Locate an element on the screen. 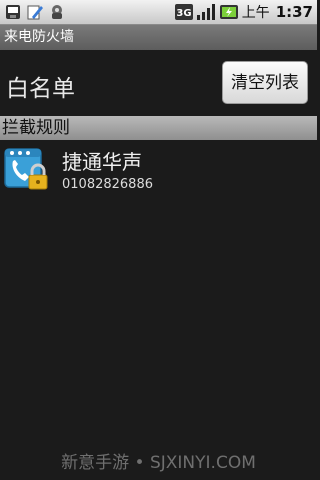 This screenshot has width=320, height=480. system-icons: 3G 上午 1:37 is located at coordinates (243, 12).